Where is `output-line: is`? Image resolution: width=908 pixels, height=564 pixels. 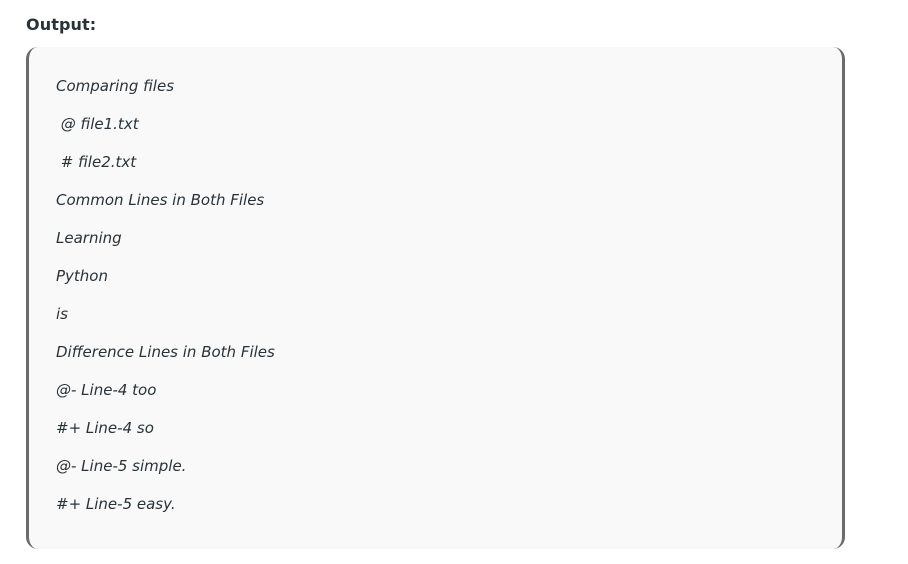 output-line: is is located at coordinates (62, 314).